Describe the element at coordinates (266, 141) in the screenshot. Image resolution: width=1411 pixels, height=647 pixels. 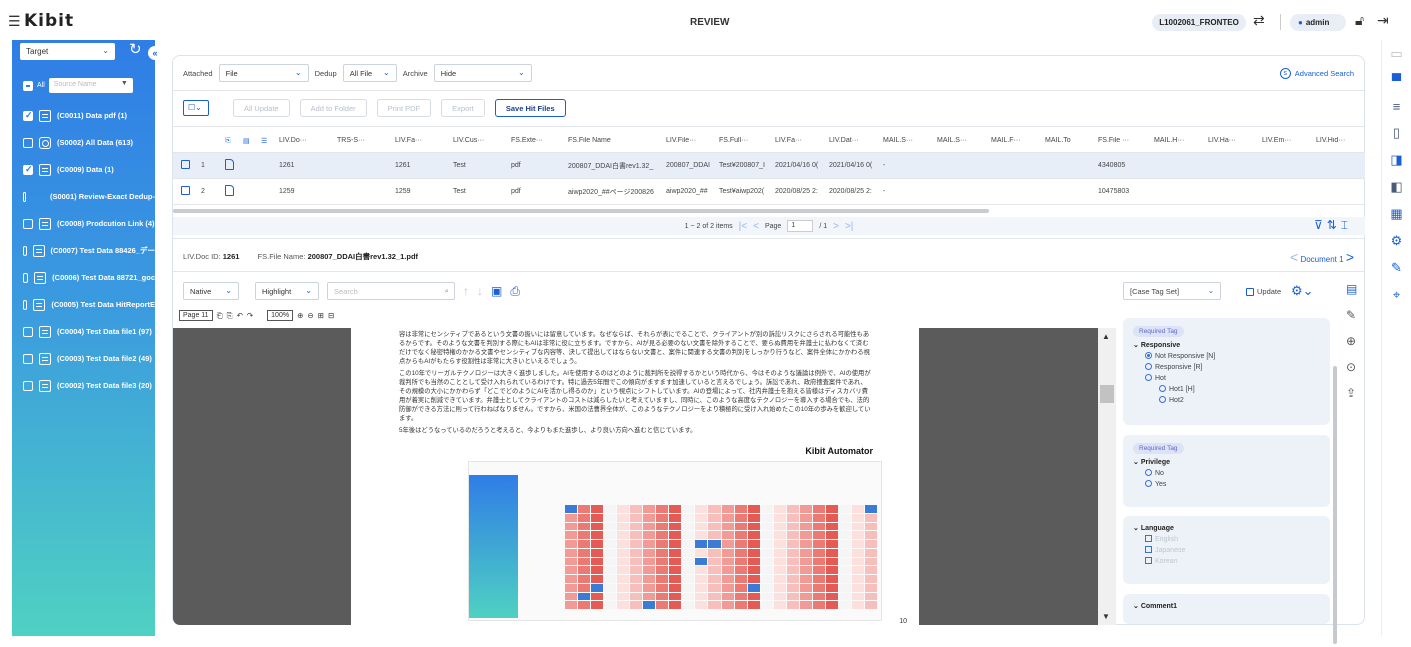
I see `columns-icon: ☰` at that location.